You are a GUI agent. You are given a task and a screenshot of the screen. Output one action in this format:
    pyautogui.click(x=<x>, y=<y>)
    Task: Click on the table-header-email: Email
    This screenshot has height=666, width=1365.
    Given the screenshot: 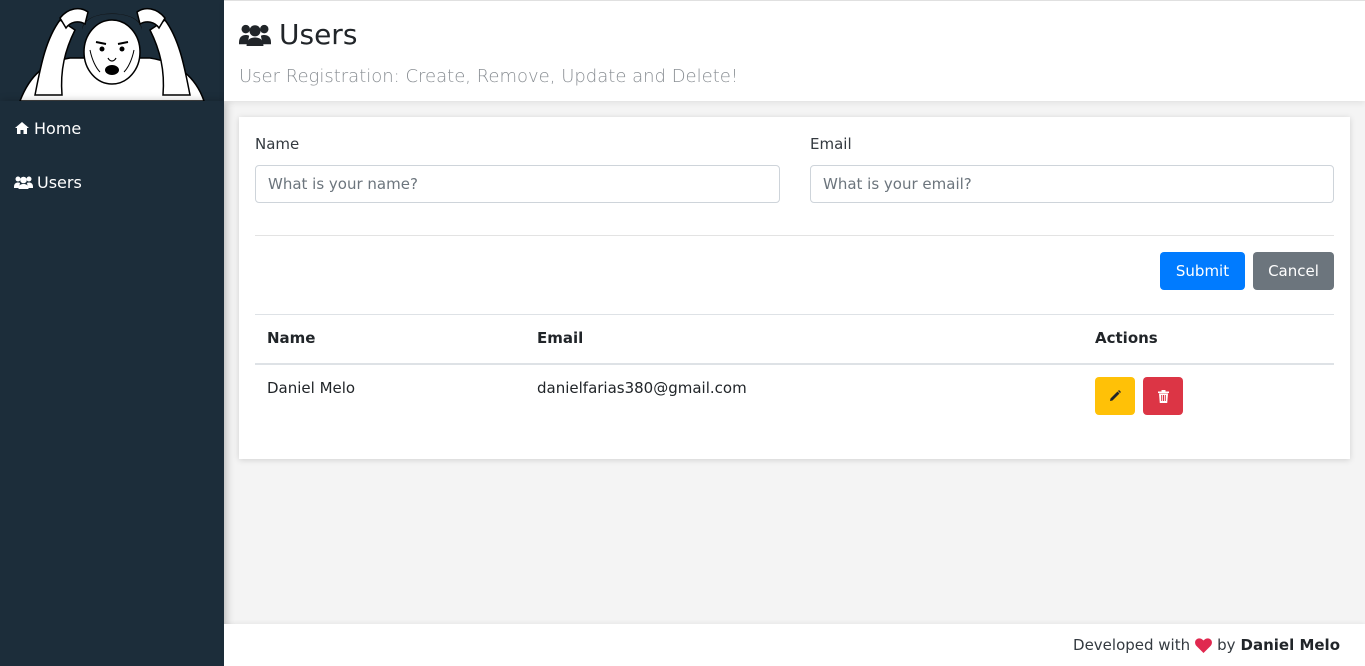 What is the action you would take?
    pyautogui.click(x=560, y=338)
    